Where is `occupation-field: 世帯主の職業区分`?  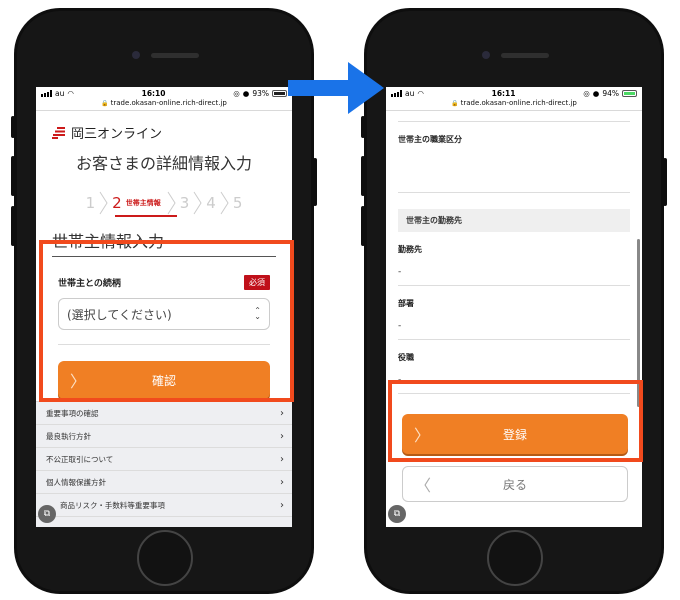
occupation-field: 世帯主の職業区分 is located at coordinates (514, 157).